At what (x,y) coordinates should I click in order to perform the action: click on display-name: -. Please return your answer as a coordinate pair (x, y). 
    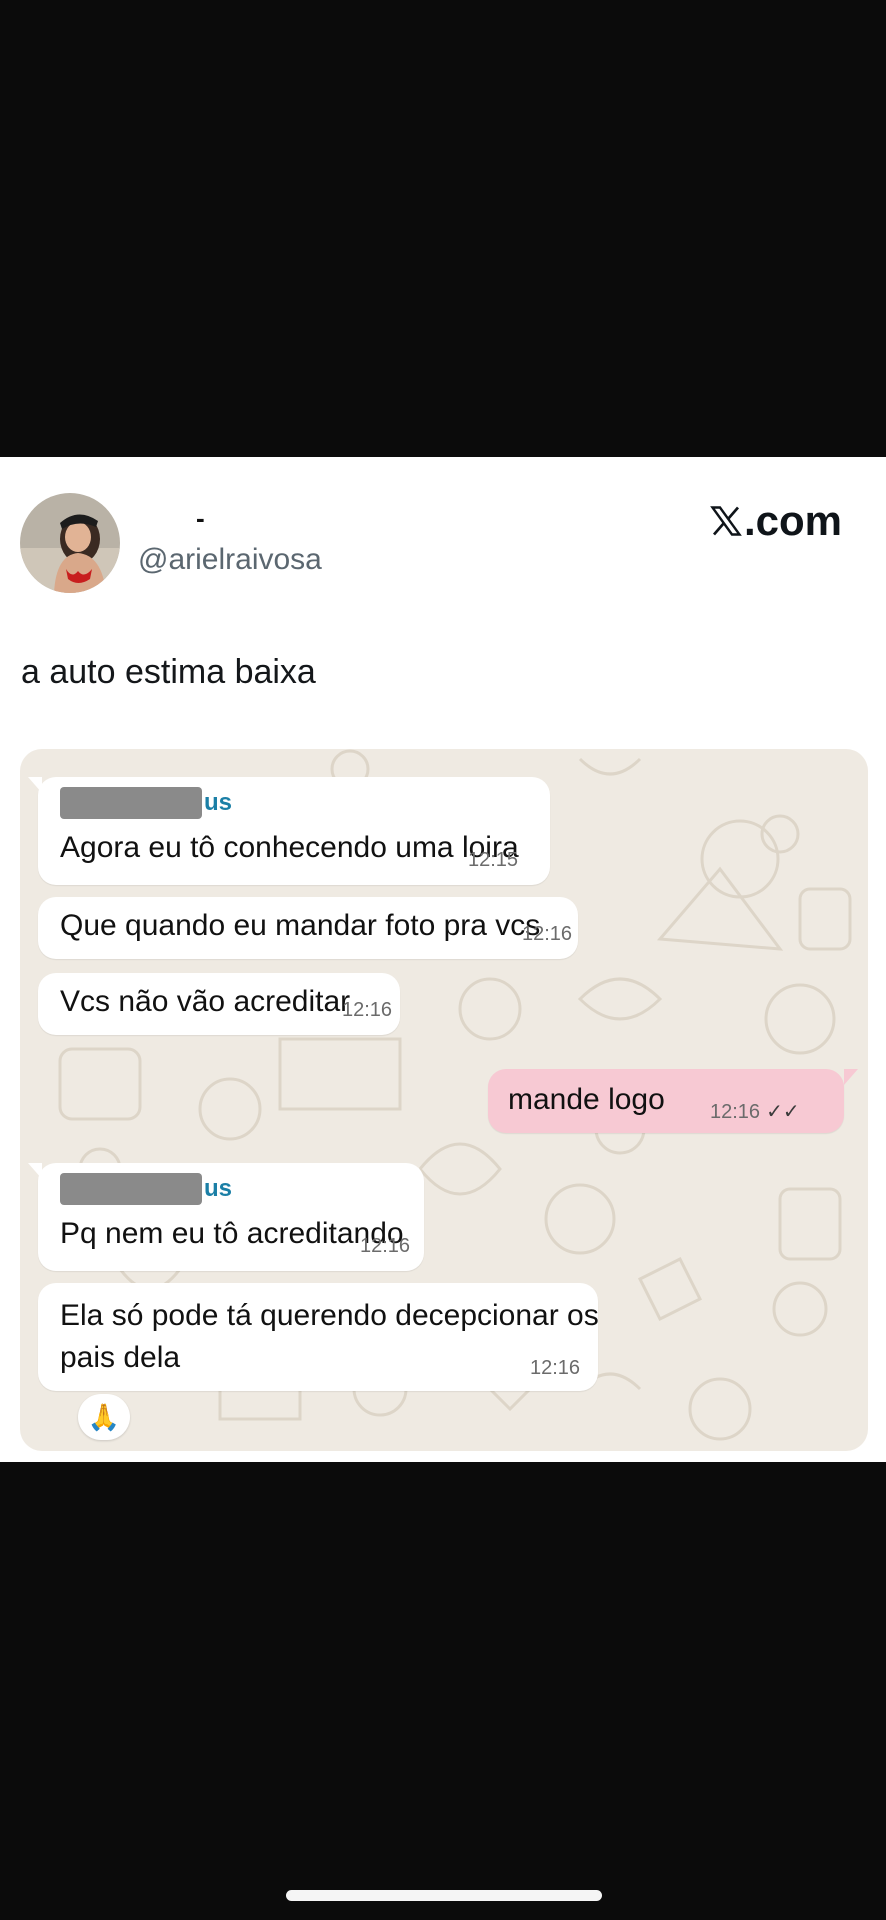
    Looking at the image, I should click on (200, 518).